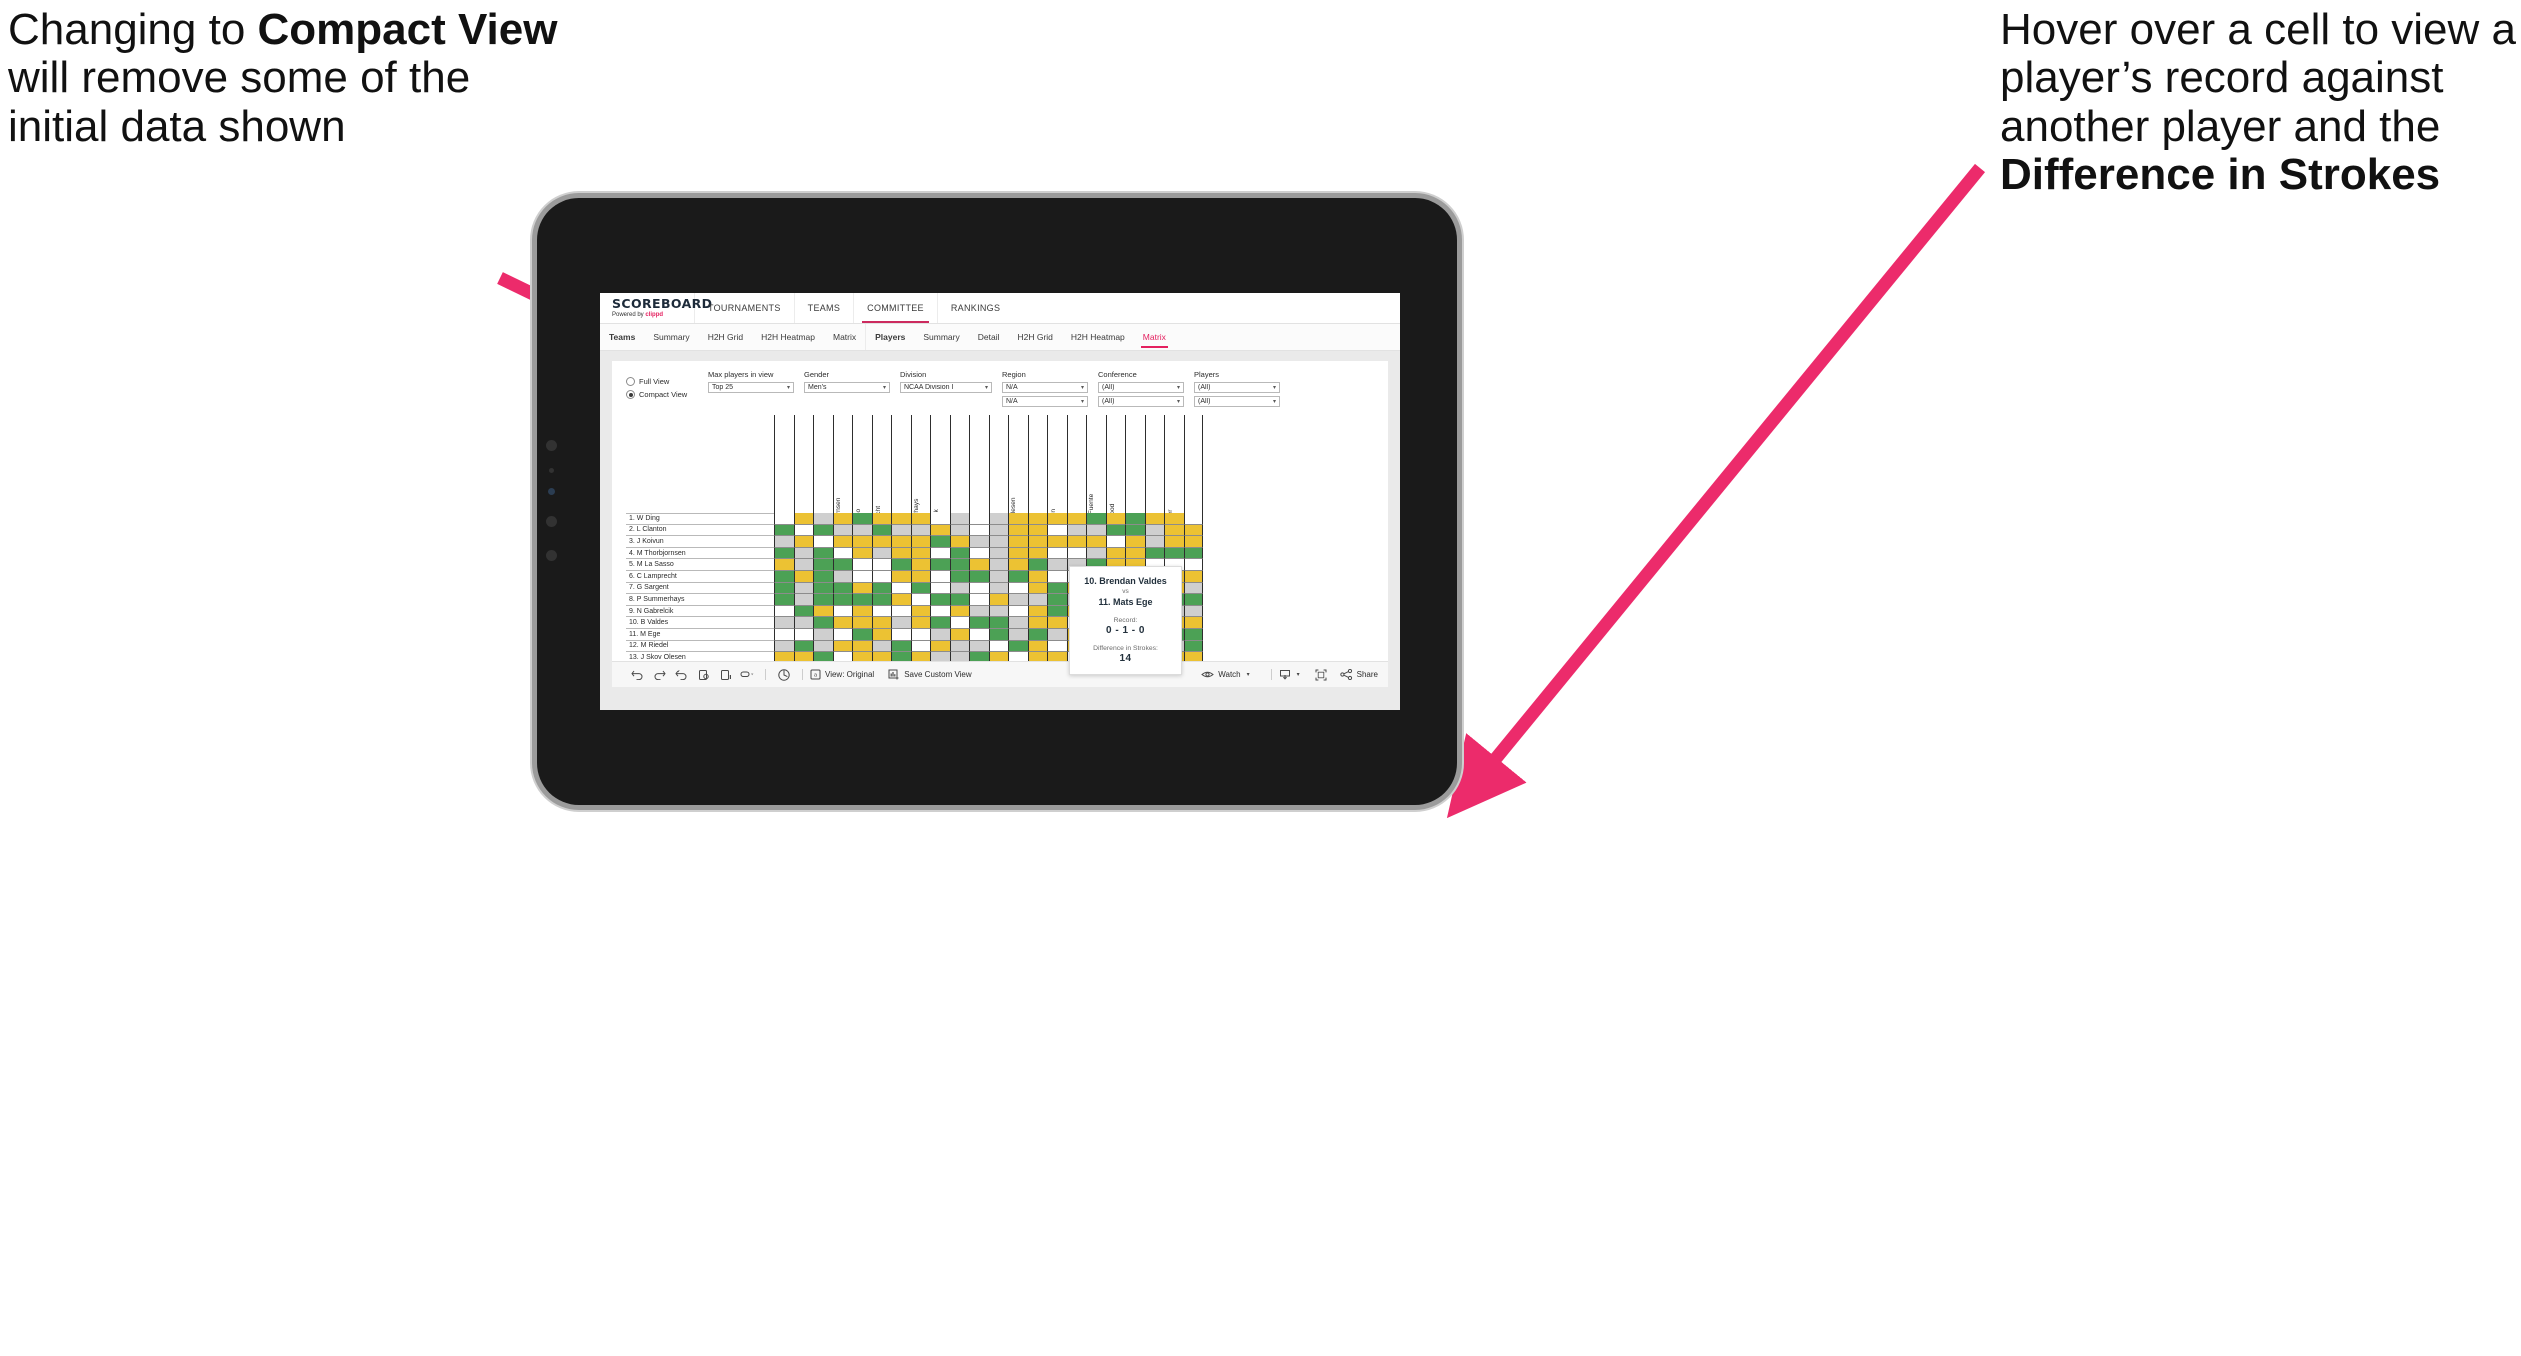 This screenshot has width=2521, height=1356. Describe the element at coordinates (725, 675) in the screenshot. I see `pause-data-icon` at that location.